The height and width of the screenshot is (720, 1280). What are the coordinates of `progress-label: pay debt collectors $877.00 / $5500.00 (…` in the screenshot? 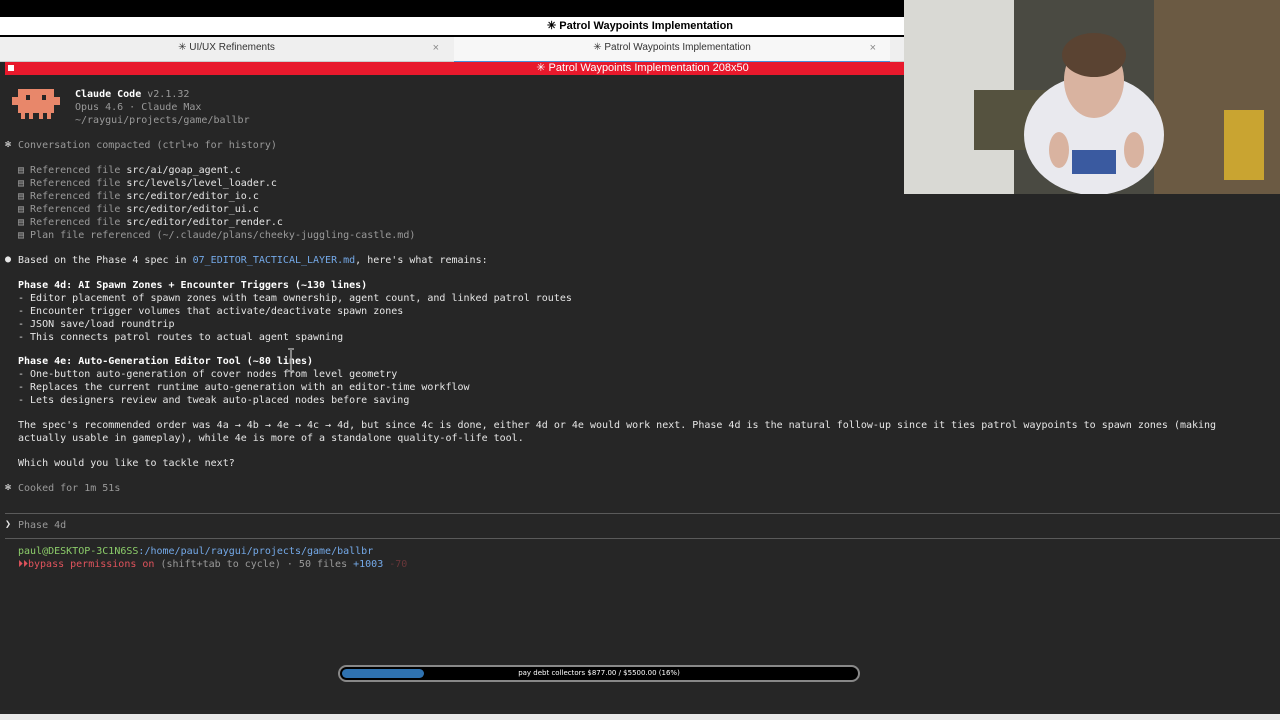 It's located at (599, 673).